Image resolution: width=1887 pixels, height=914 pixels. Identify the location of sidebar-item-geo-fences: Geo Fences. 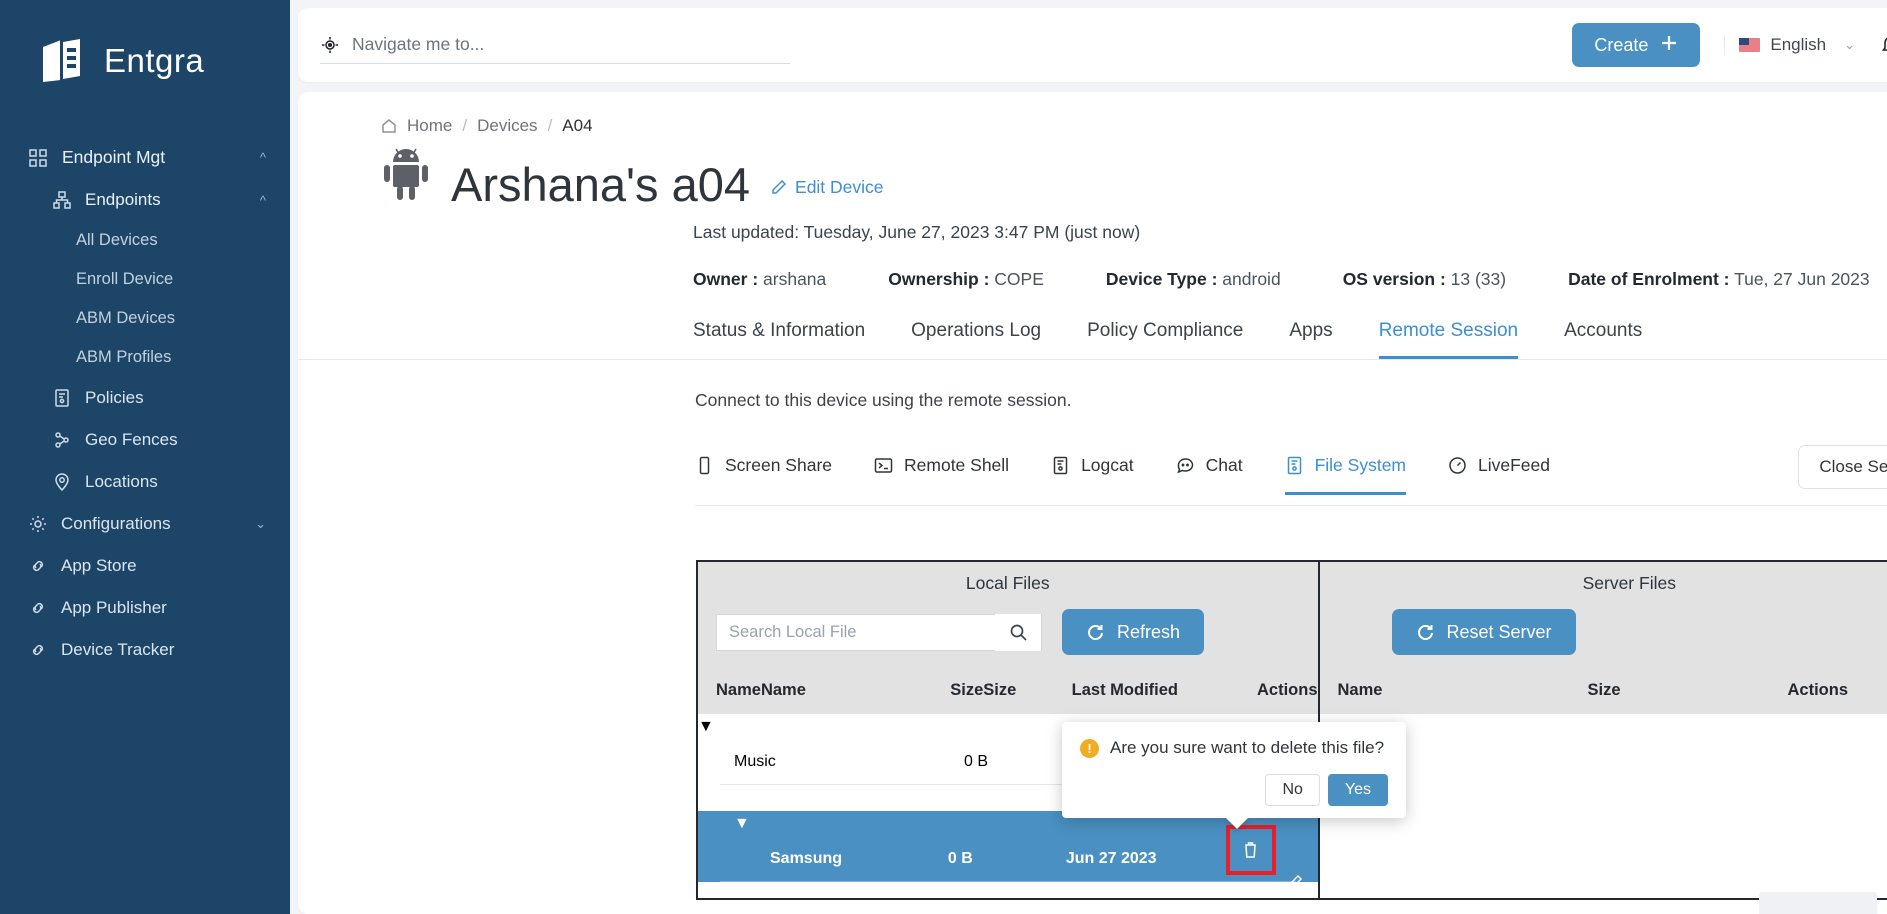
(145, 440).